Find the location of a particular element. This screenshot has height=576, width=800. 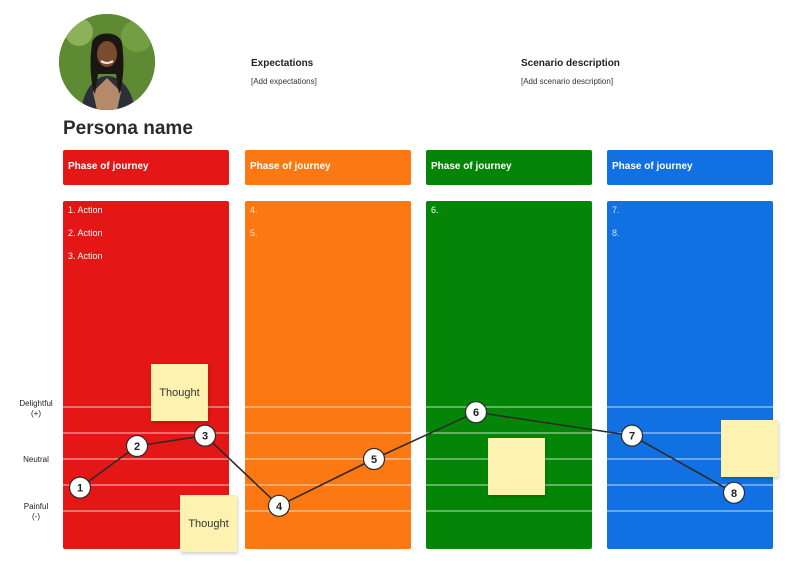

journey-point-label: 6 is located at coordinates (476, 413).